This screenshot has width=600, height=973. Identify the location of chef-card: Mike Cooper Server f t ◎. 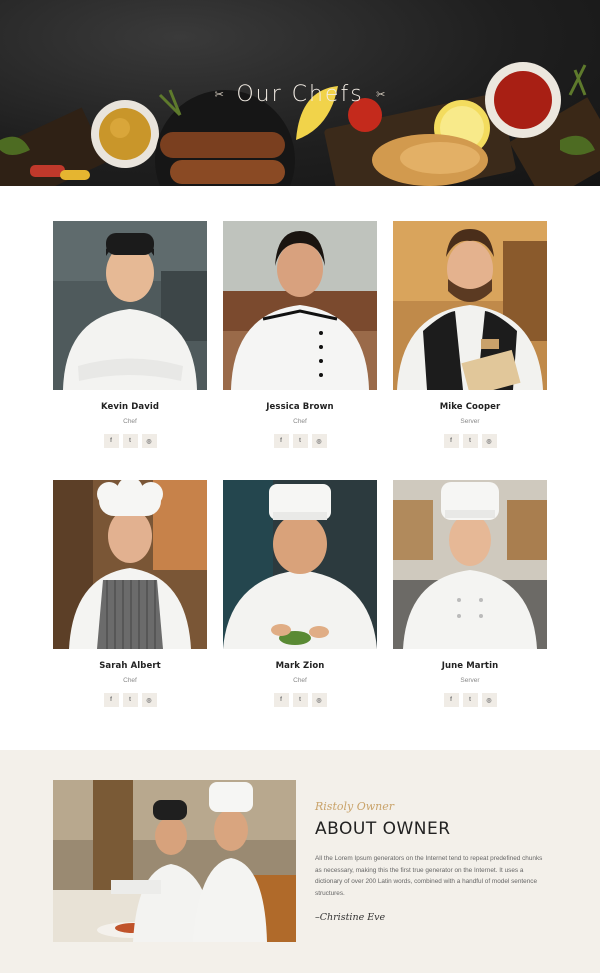
(470, 334).